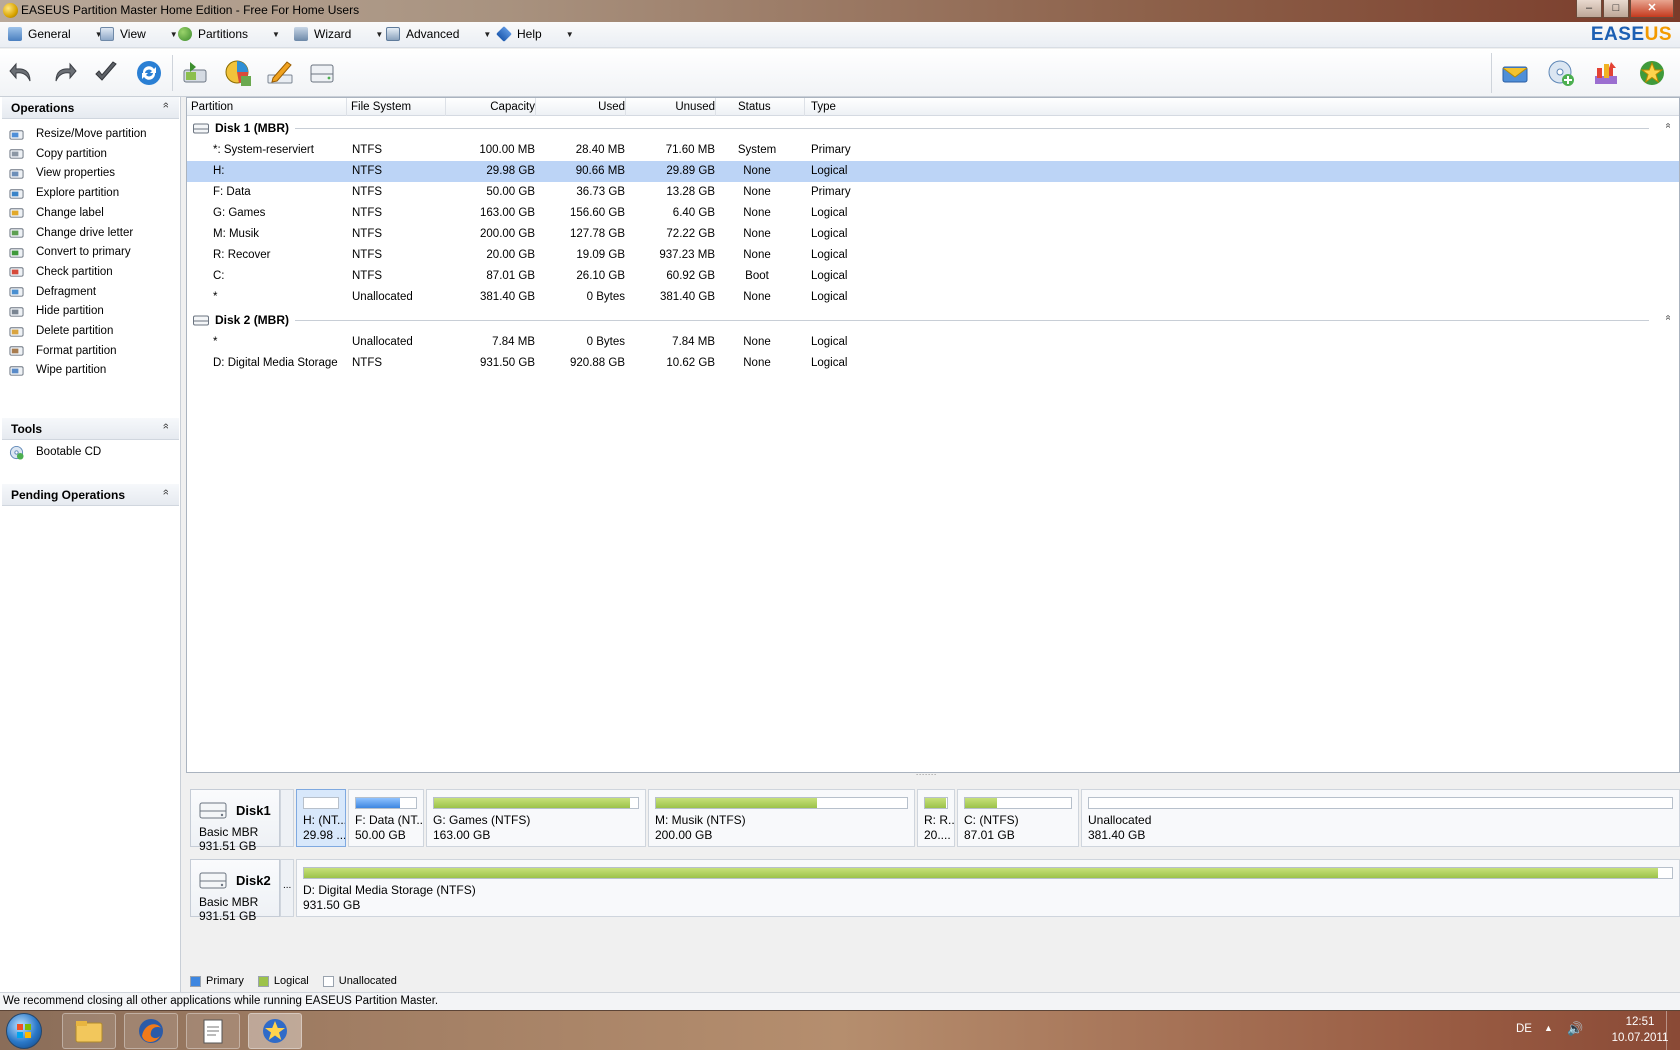  What do you see at coordinates (536, 818) in the screenshot?
I see `disk-map-partition: G: Games (NTFS) 163.00 GB` at bounding box center [536, 818].